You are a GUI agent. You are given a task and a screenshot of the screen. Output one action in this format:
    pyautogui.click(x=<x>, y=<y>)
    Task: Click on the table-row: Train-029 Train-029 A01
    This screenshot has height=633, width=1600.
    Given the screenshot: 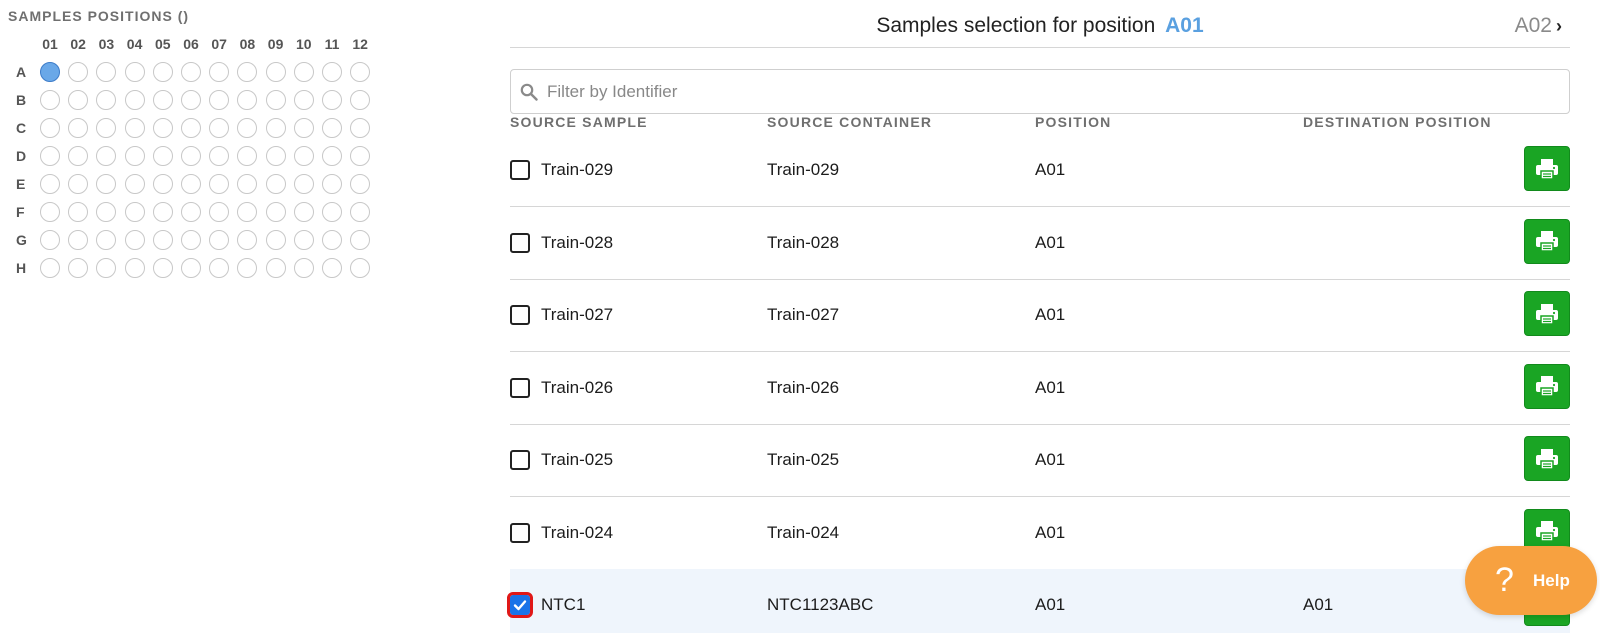 What is the action you would take?
    pyautogui.click(x=1040, y=170)
    